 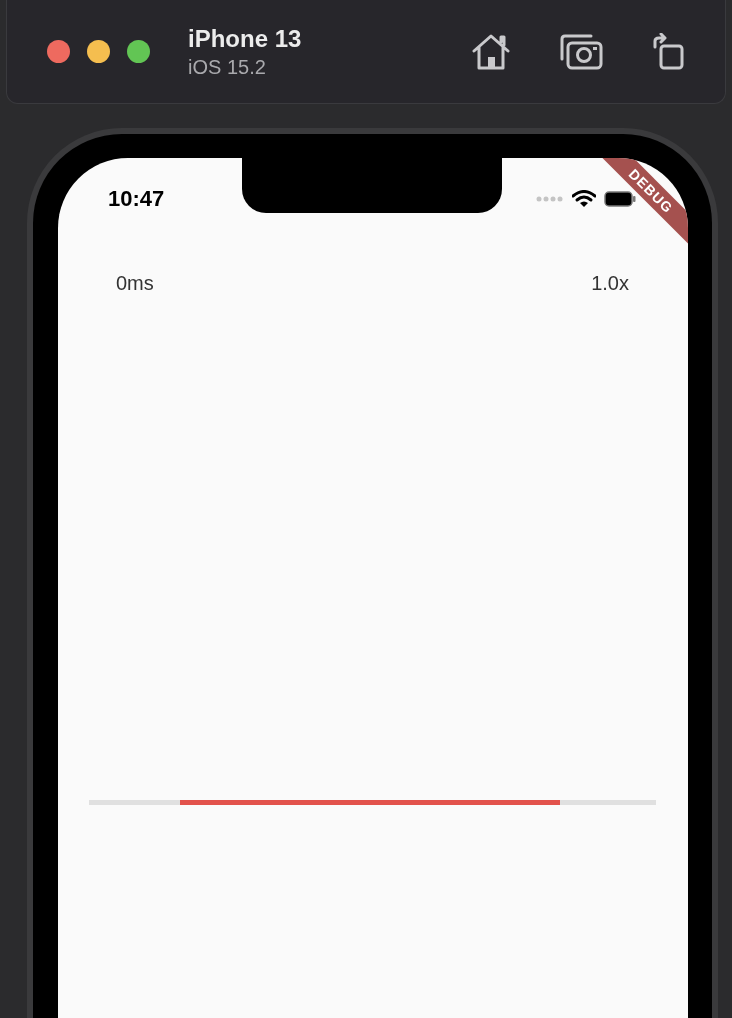 What do you see at coordinates (610, 283) in the screenshot?
I see `speed-label: 1.0x` at bounding box center [610, 283].